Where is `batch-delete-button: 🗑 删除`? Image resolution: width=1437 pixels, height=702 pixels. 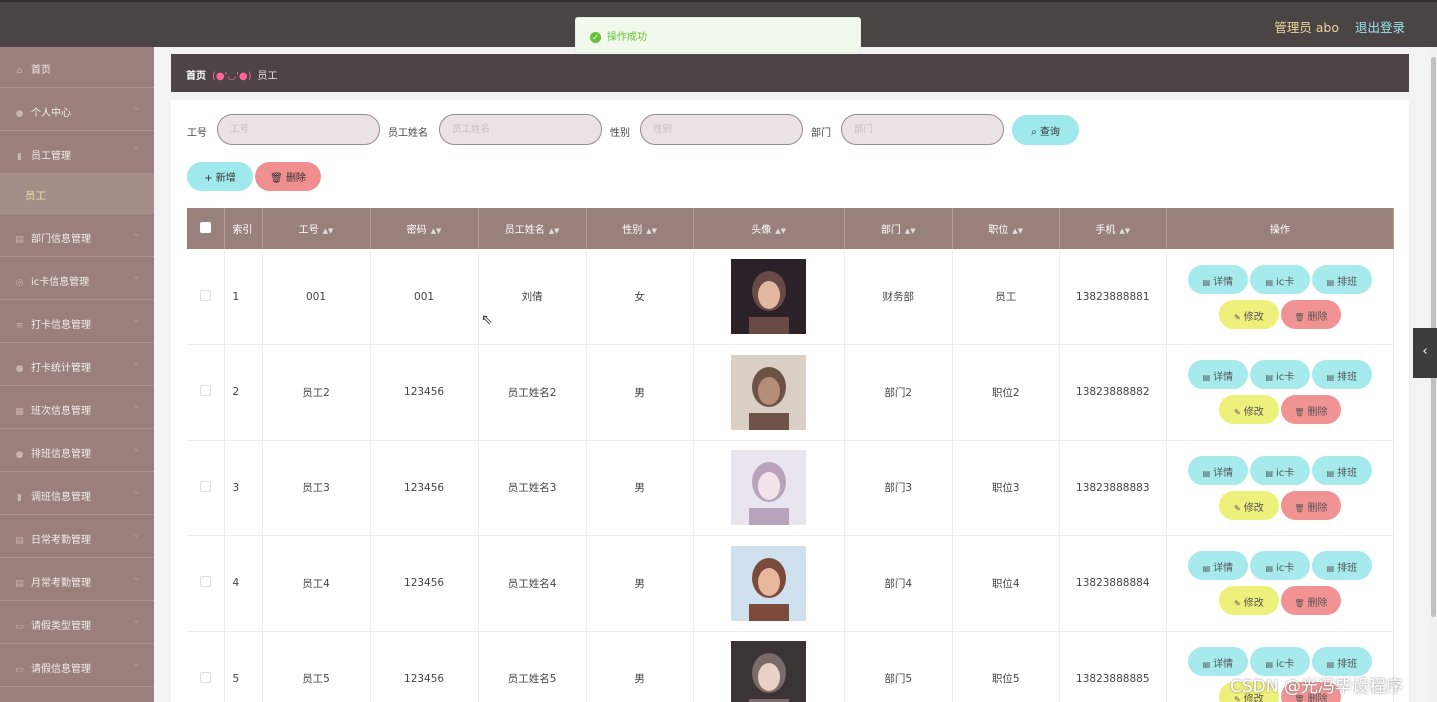
batch-delete-button: 🗑 删除 is located at coordinates (288, 176).